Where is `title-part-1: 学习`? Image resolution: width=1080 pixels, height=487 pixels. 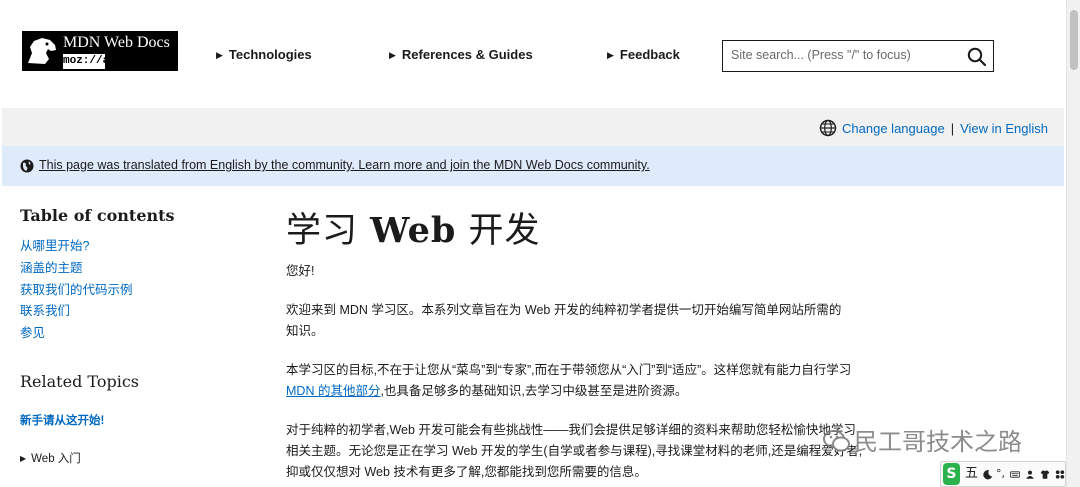
title-part-1: 学习 is located at coordinates (328, 231).